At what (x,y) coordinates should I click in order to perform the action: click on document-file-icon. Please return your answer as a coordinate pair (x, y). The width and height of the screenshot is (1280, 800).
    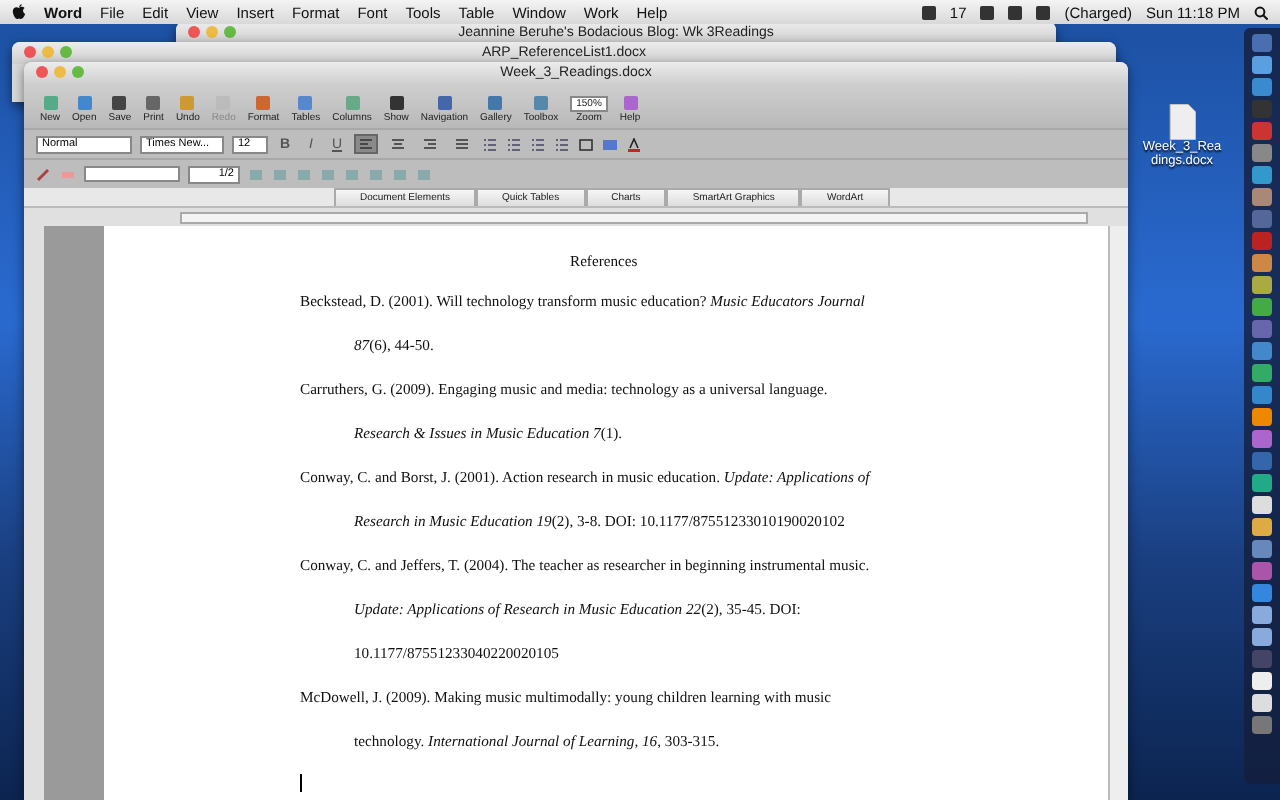
    Looking at the image, I should click on (1182, 122).